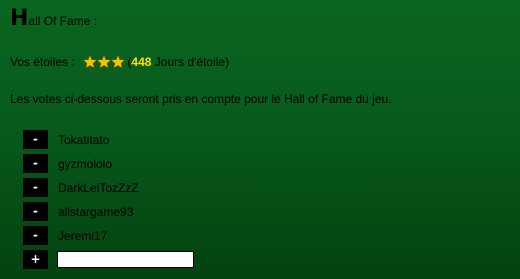  I want to click on vote-row: - Tokatitato, so click(108, 139).